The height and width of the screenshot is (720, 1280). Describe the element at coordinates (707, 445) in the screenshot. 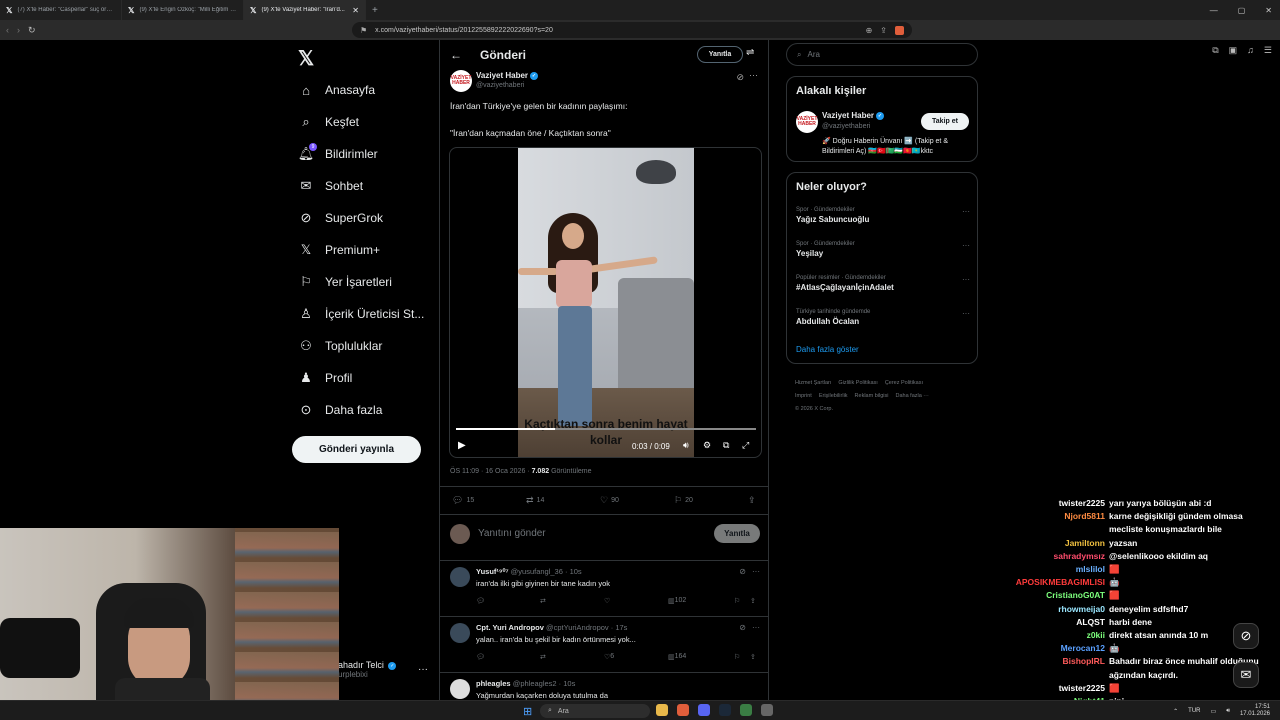

I see `settings-icon: ⚙` at that location.